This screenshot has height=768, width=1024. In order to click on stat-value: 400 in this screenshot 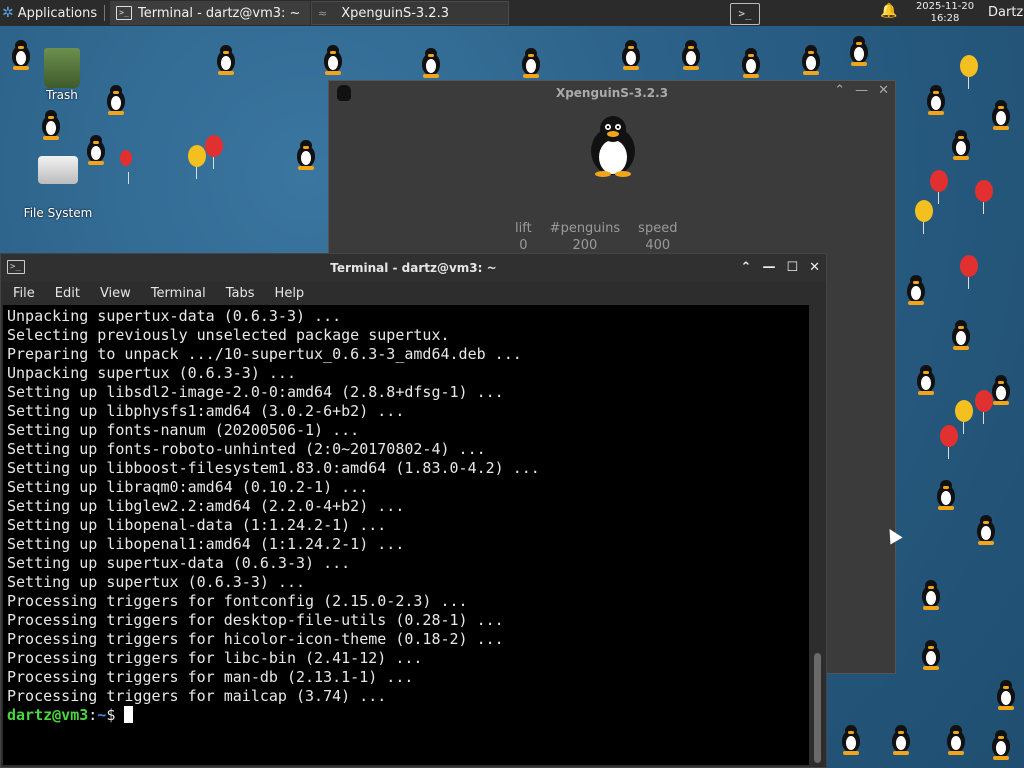, I will do `click(658, 245)`.